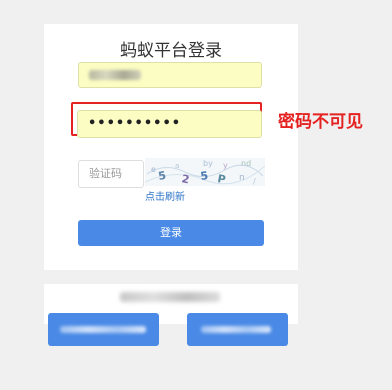 The image size is (392, 390). I want to click on password-field: ••••••••••, so click(169, 124).